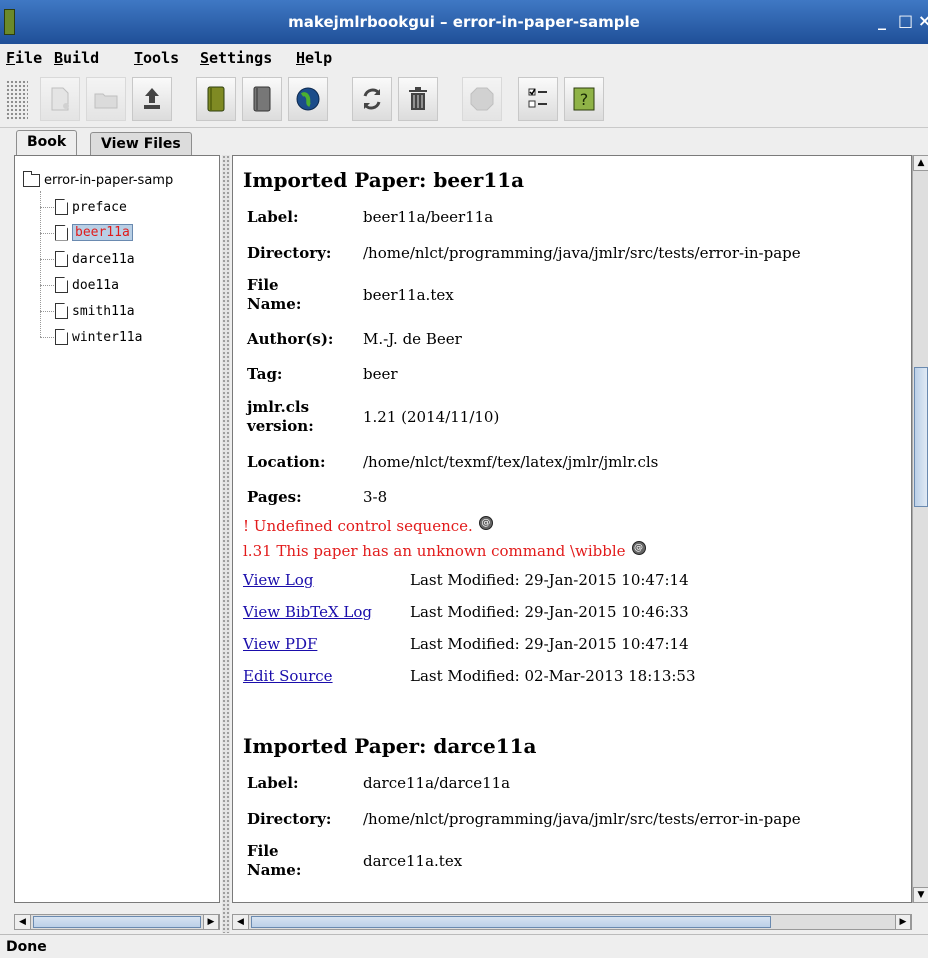 The image size is (928, 958). I want to click on paper-heading: Imported Paper: darce11a, so click(390, 746).